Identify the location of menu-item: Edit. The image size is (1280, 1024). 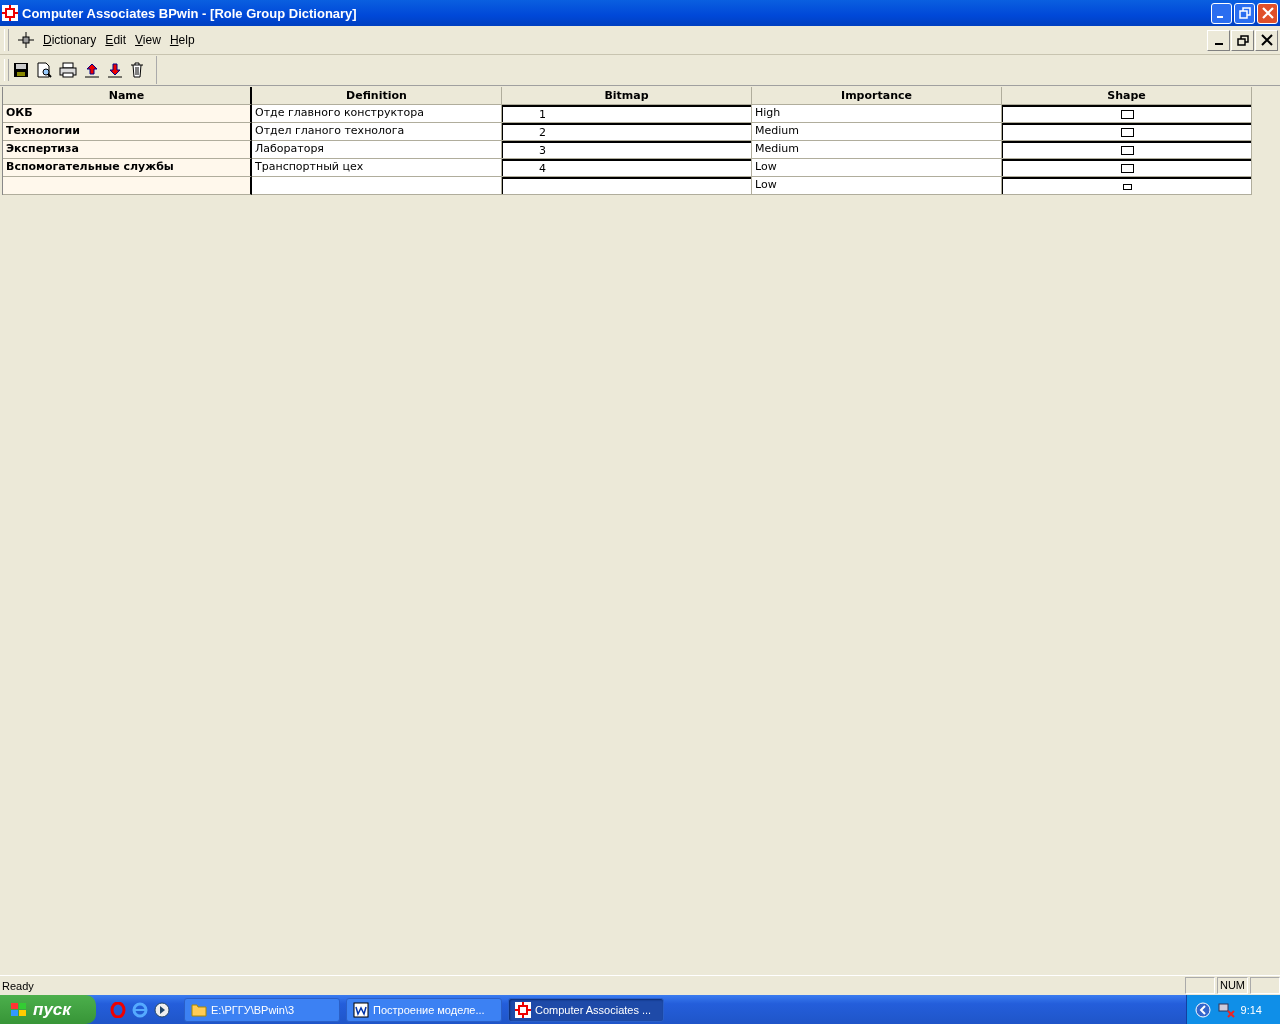
(116, 40).